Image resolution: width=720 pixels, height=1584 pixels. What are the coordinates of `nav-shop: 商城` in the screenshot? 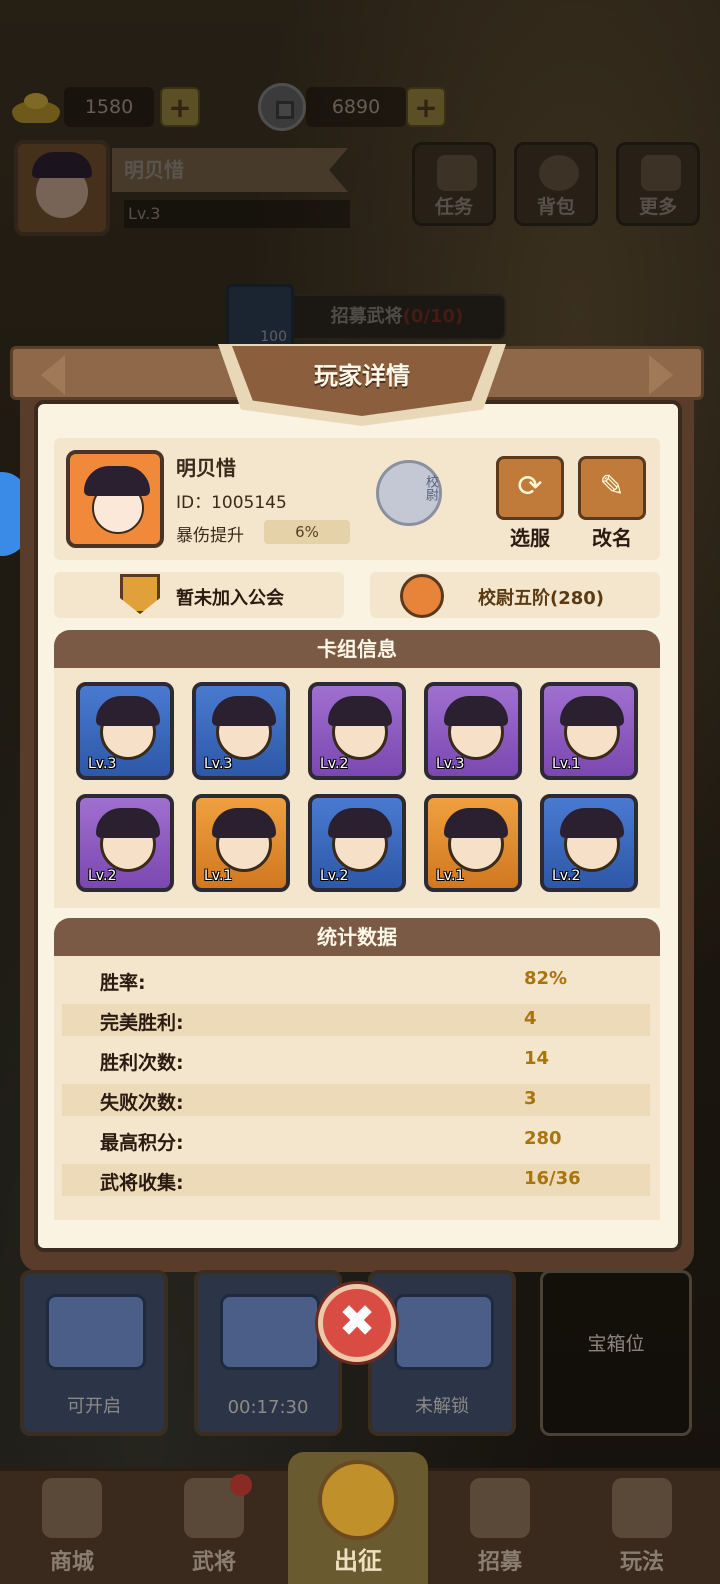 It's located at (72, 1527).